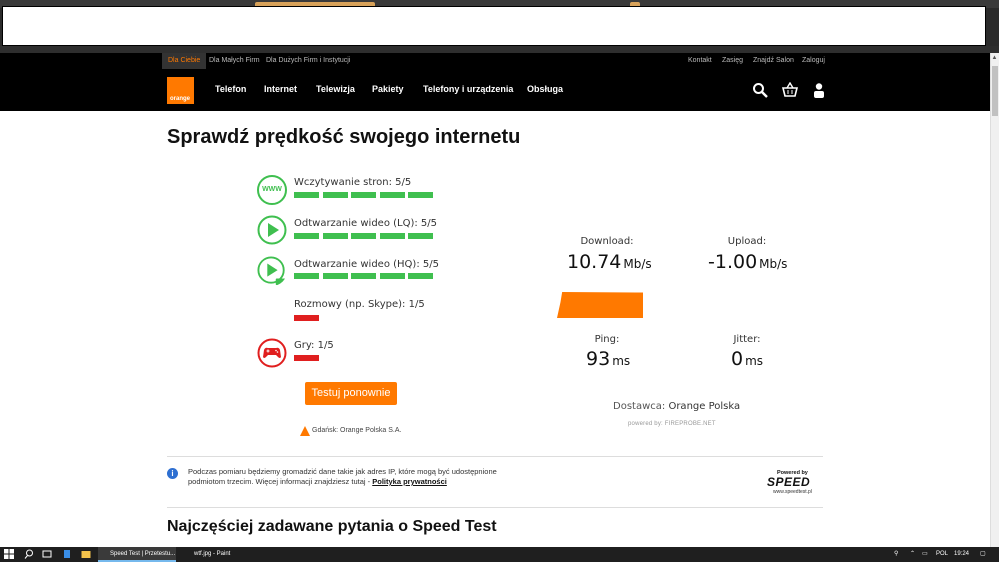 The image size is (999, 562). I want to click on segment-male-firmy: Dla Małych Firm, so click(234, 61).